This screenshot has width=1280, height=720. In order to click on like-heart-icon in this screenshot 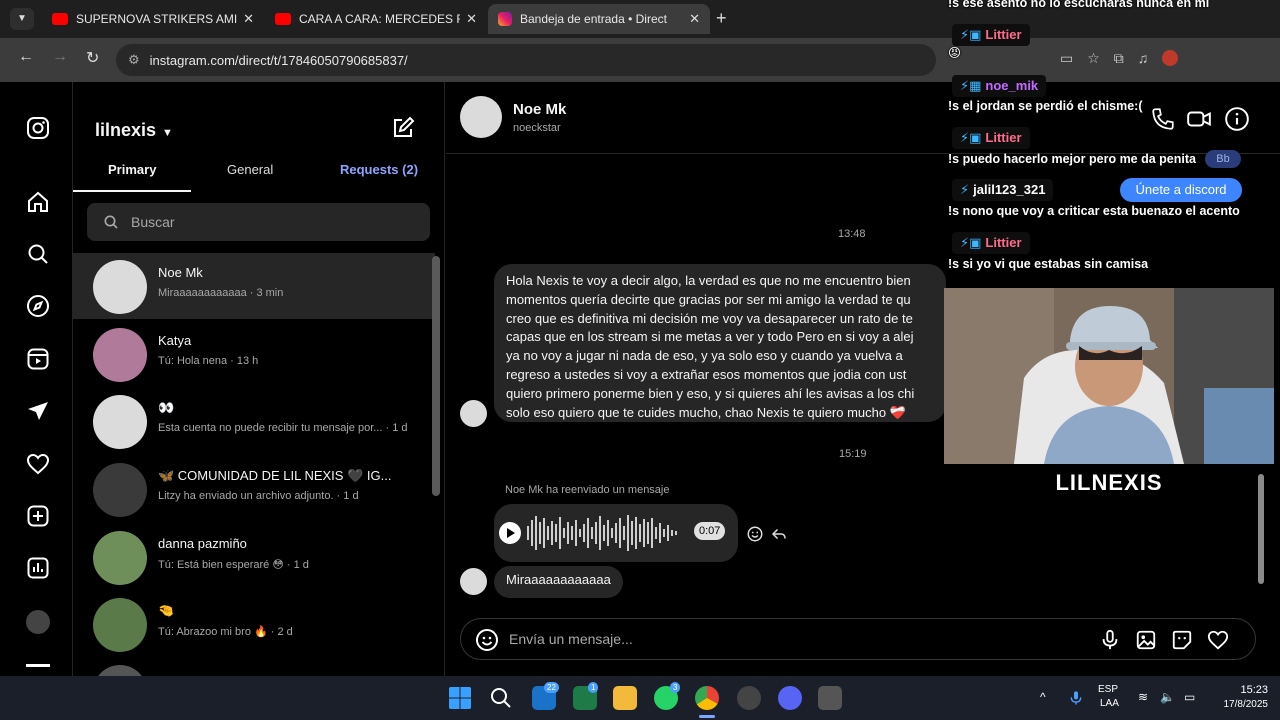, I will do `click(1218, 640)`.